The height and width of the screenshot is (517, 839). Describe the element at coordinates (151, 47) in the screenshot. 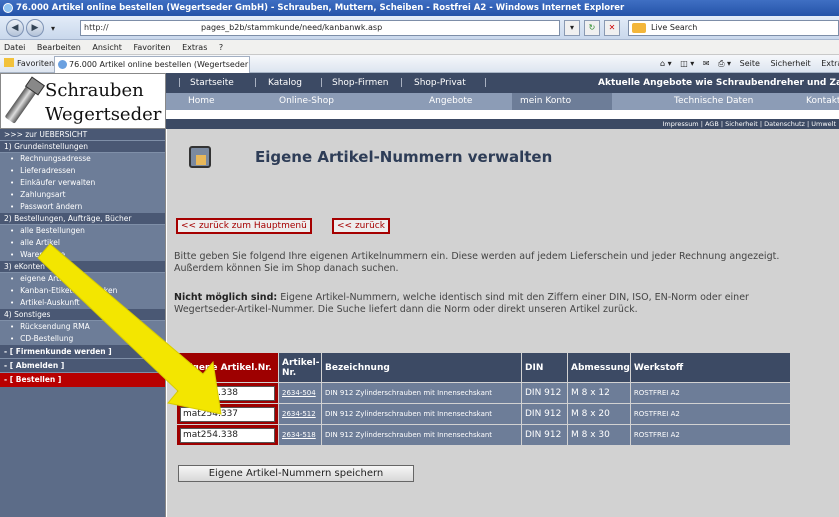

I see `menu-favoriten: Favoriten` at that location.